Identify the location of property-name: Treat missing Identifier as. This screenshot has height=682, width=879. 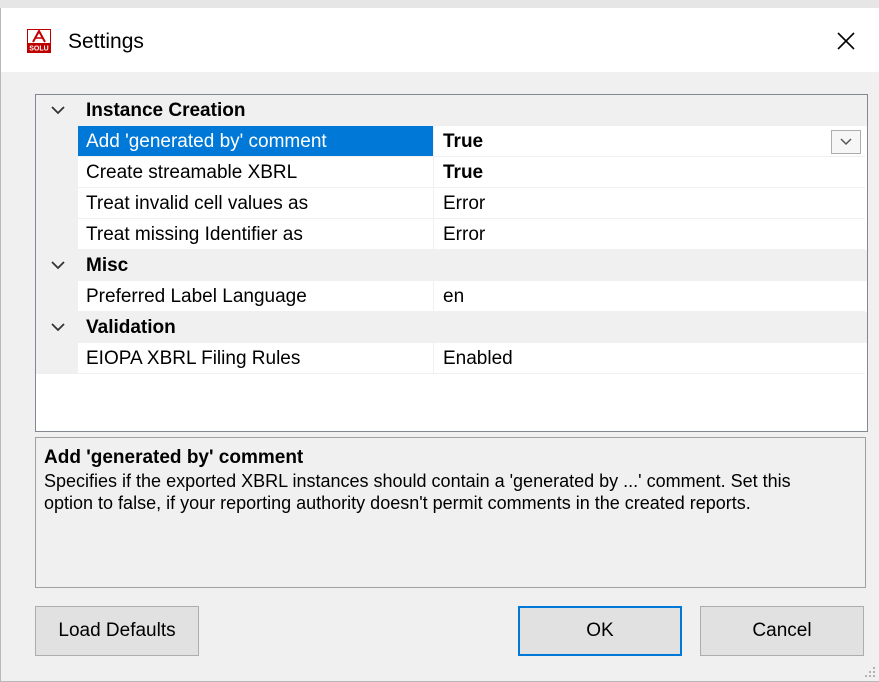
(256, 234).